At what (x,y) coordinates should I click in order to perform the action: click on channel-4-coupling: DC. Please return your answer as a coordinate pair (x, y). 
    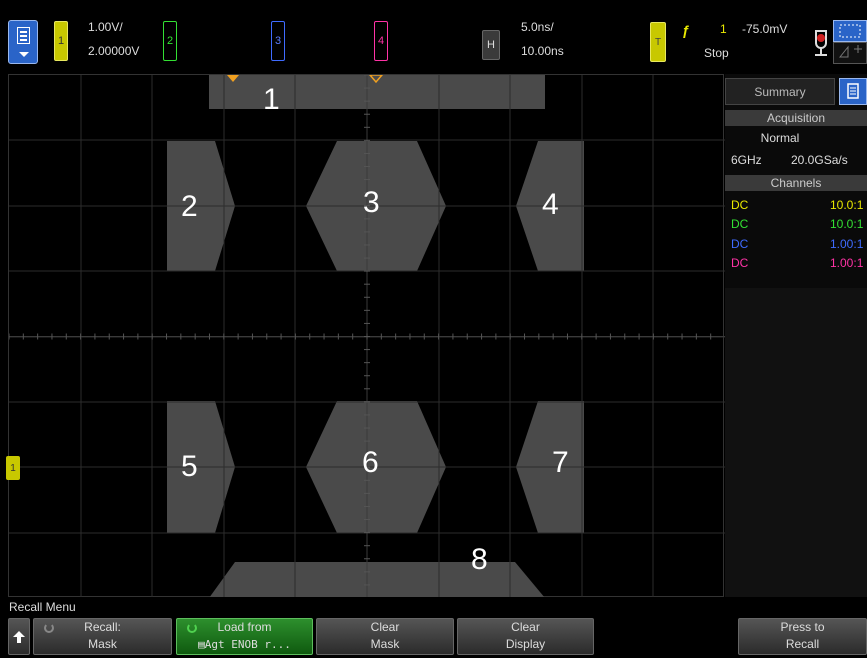
    Looking at the image, I should click on (740, 263).